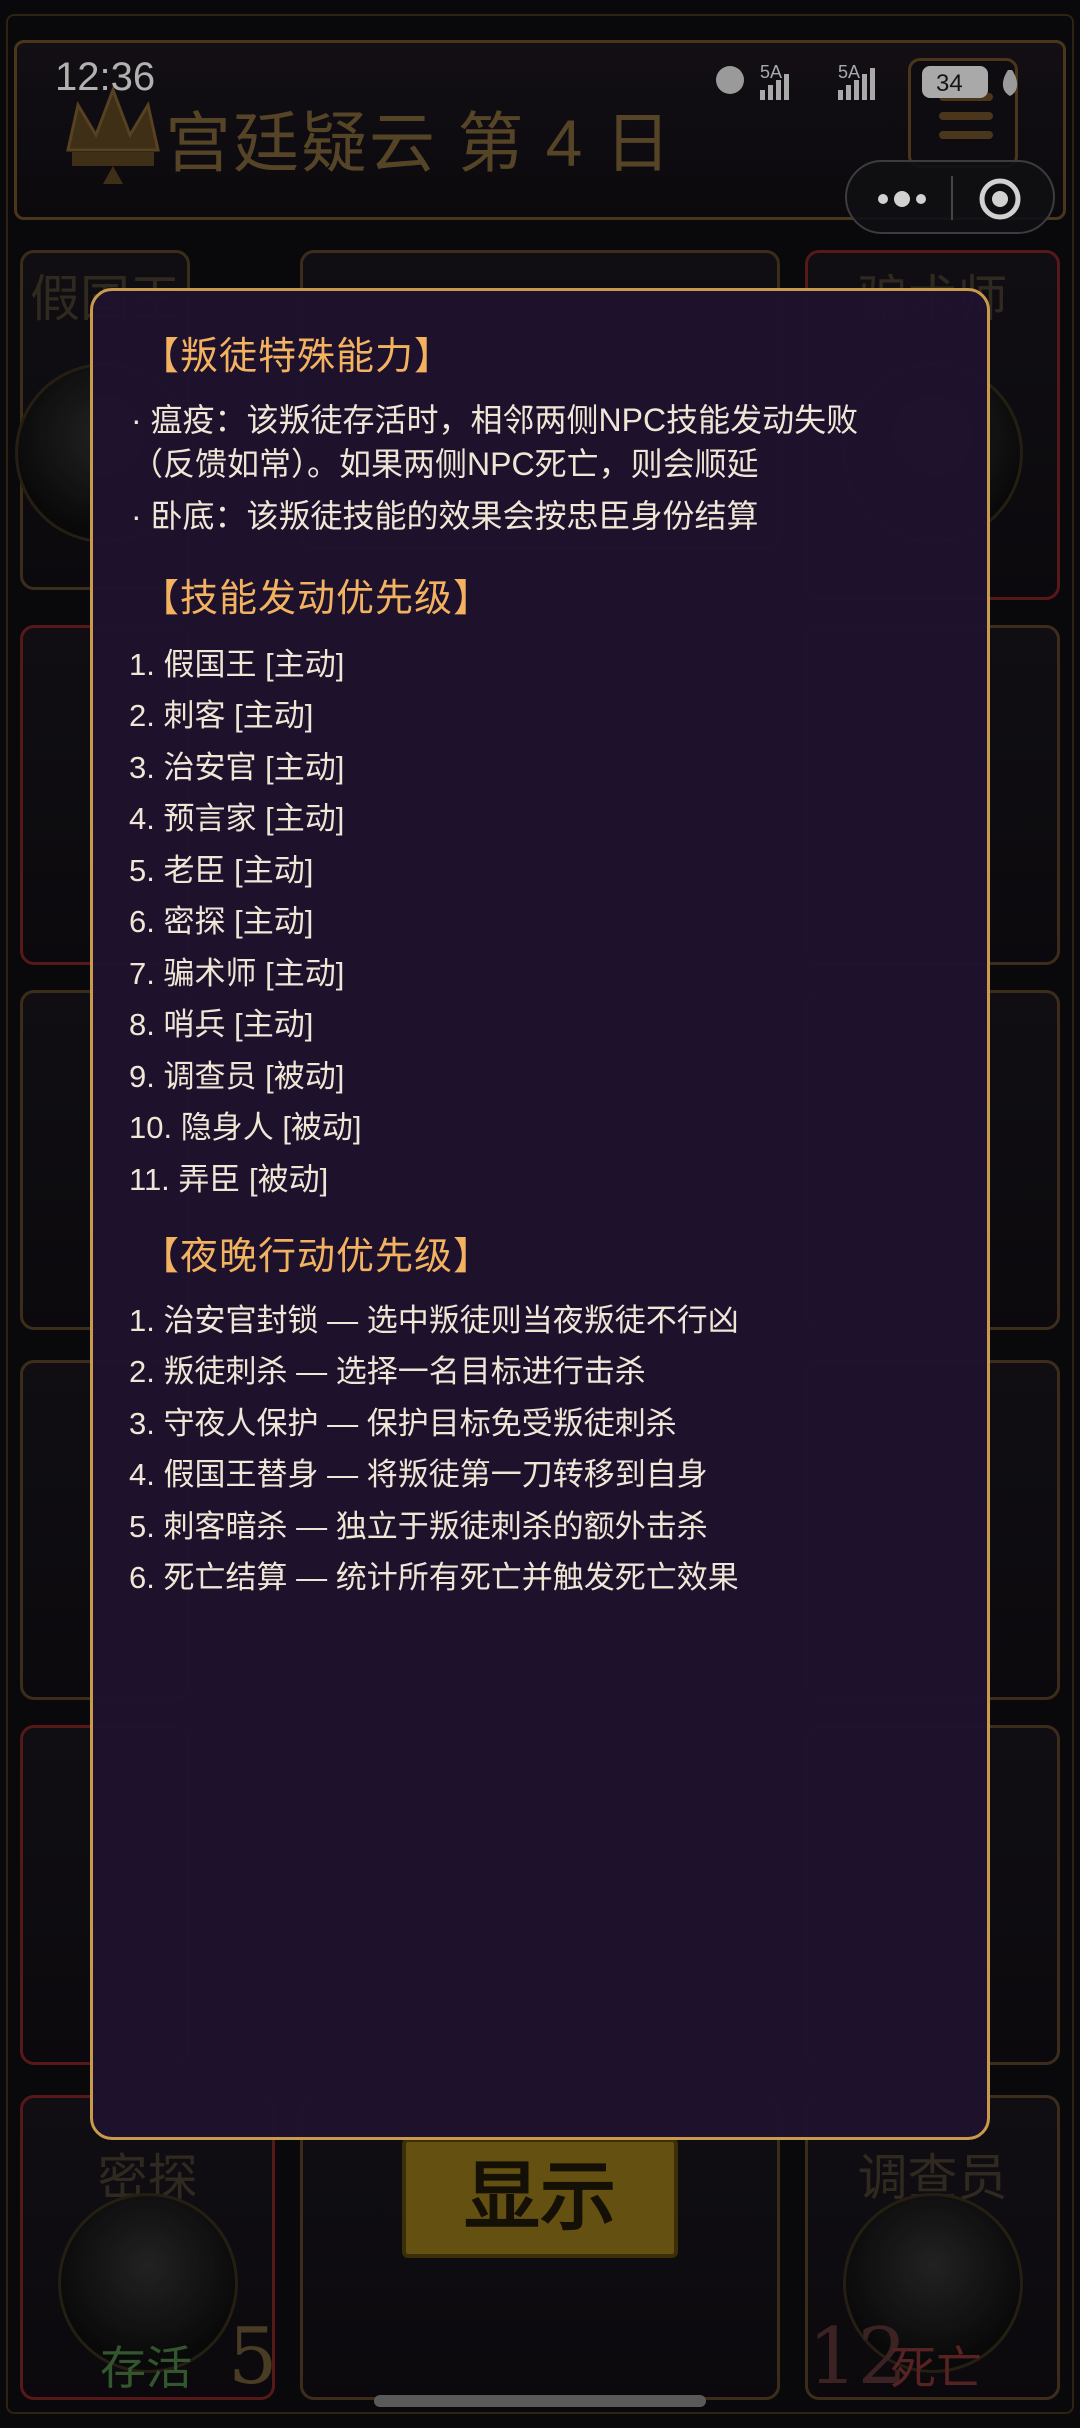 The width and height of the screenshot is (1080, 2428). I want to click on list-item: 2. 刺客 [主动], so click(221, 715).